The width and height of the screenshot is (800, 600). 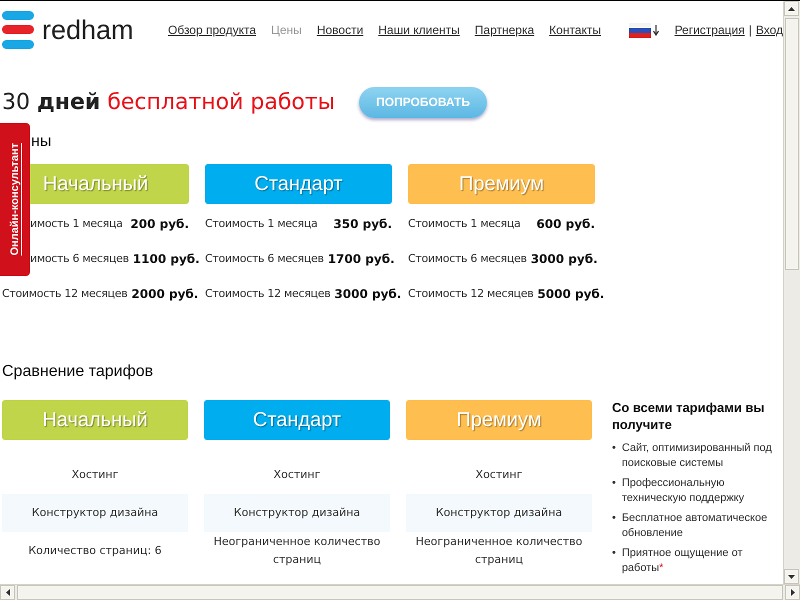 What do you see at coordinates (88, 30) in the screenshot?
I see `logo-text: redham` at bounding box center [88, 30].